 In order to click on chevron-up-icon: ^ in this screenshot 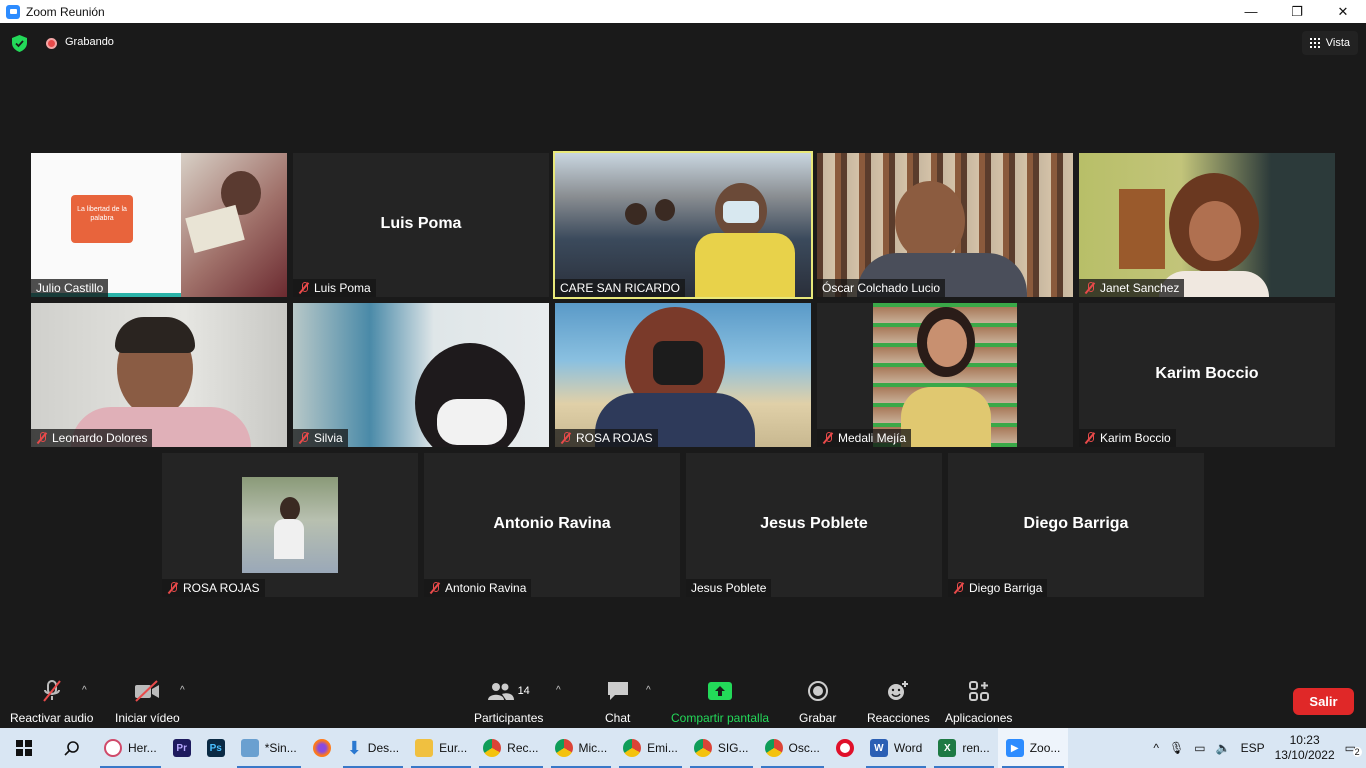, I will do `click(1156, 748)`.